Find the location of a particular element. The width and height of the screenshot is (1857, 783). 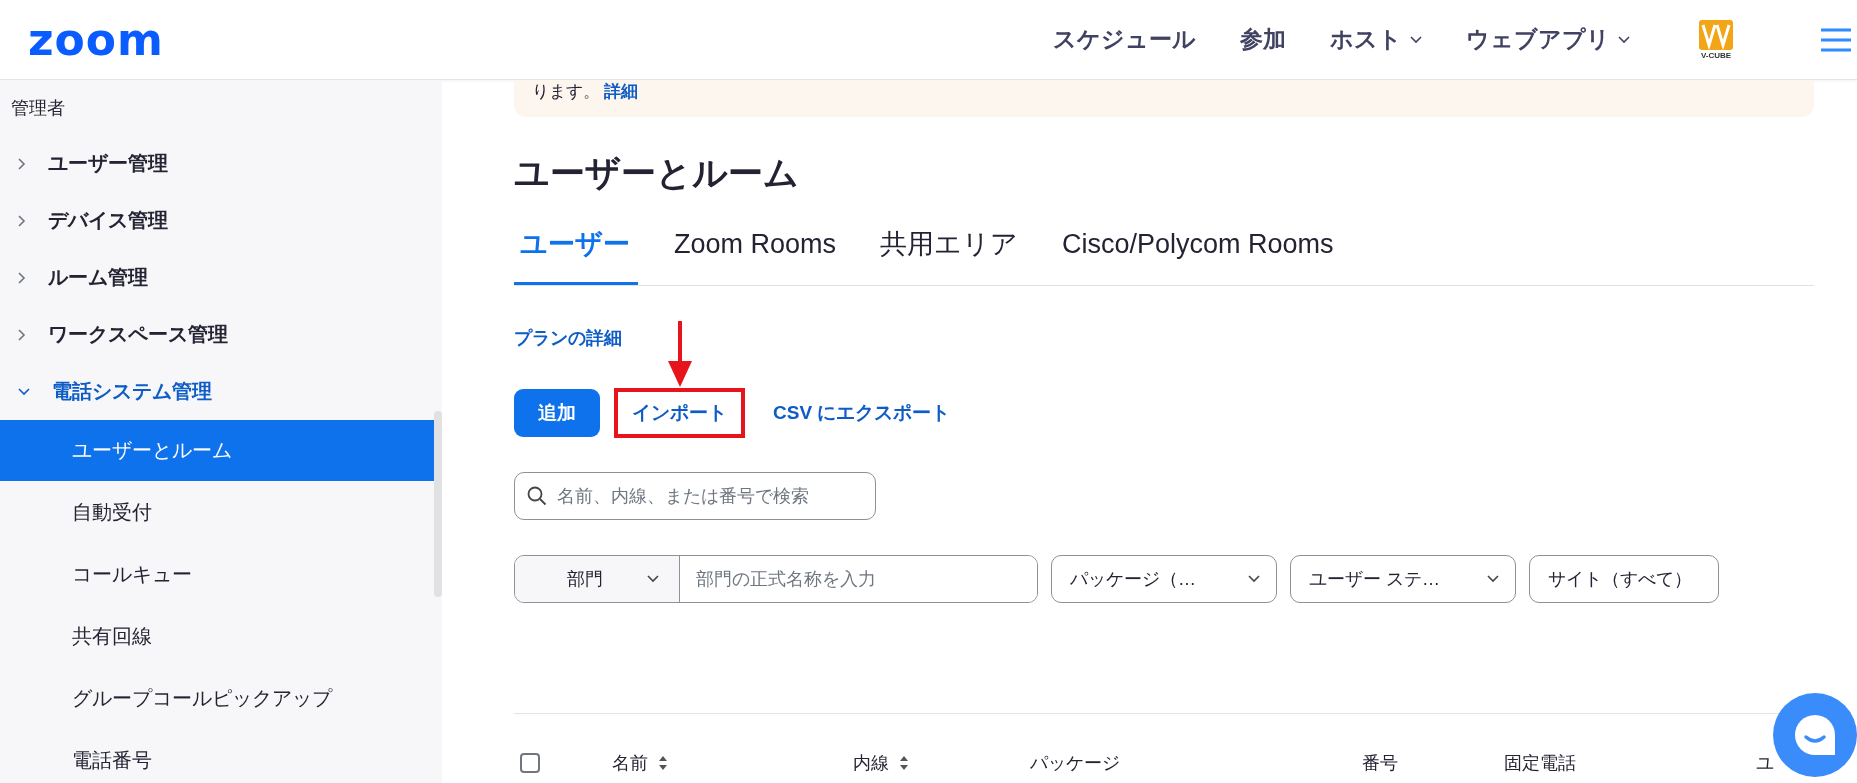

sidebar-item: デバイス管理 is located at coordinates (221, 220).